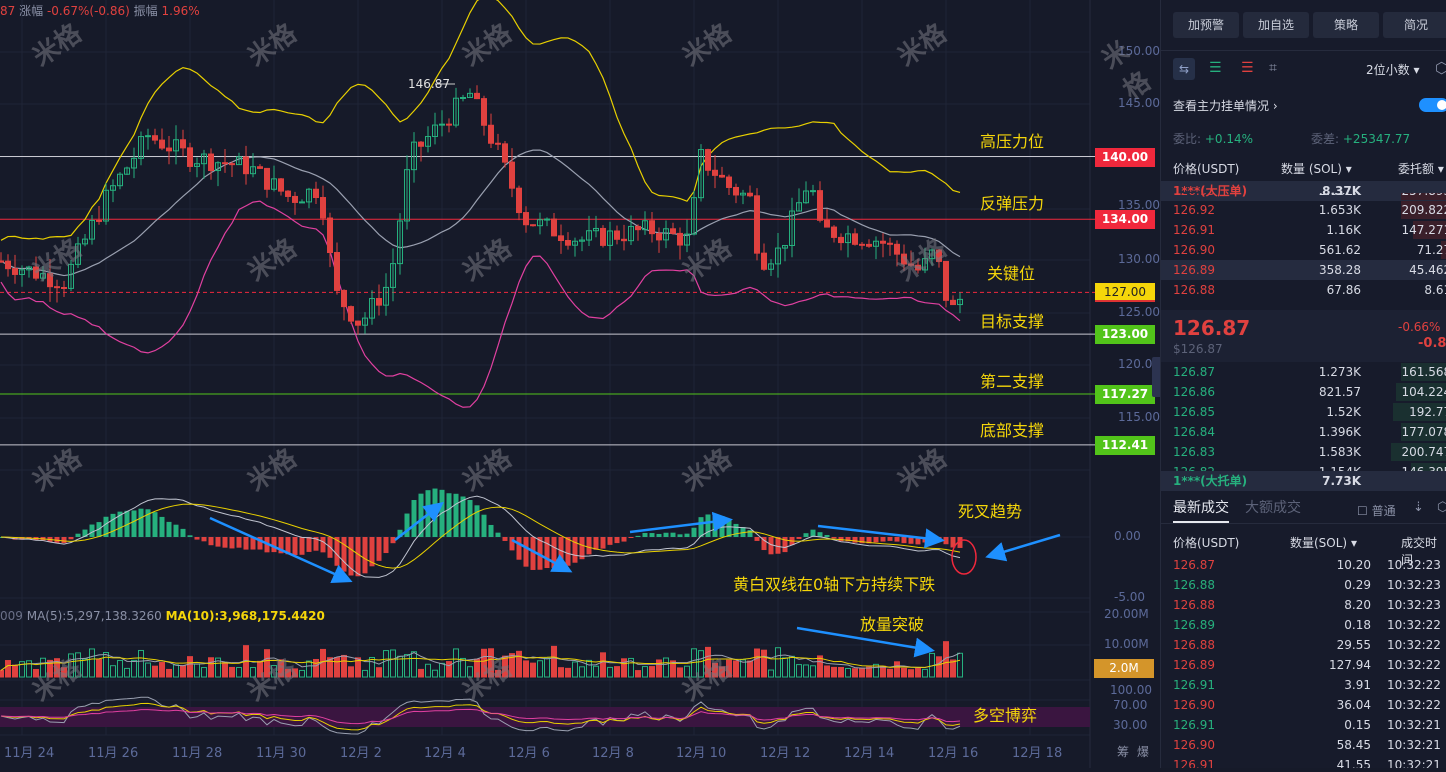 This screenshot has width=1446, height=772. I want to click on settings-icon: ⬡, so click(1440, 68).